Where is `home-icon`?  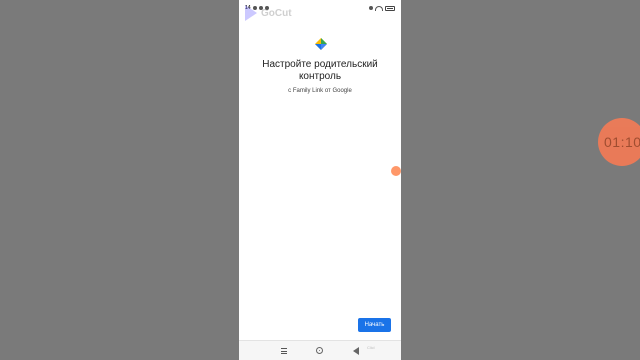 home-icon is located at coordinates (319, 350).